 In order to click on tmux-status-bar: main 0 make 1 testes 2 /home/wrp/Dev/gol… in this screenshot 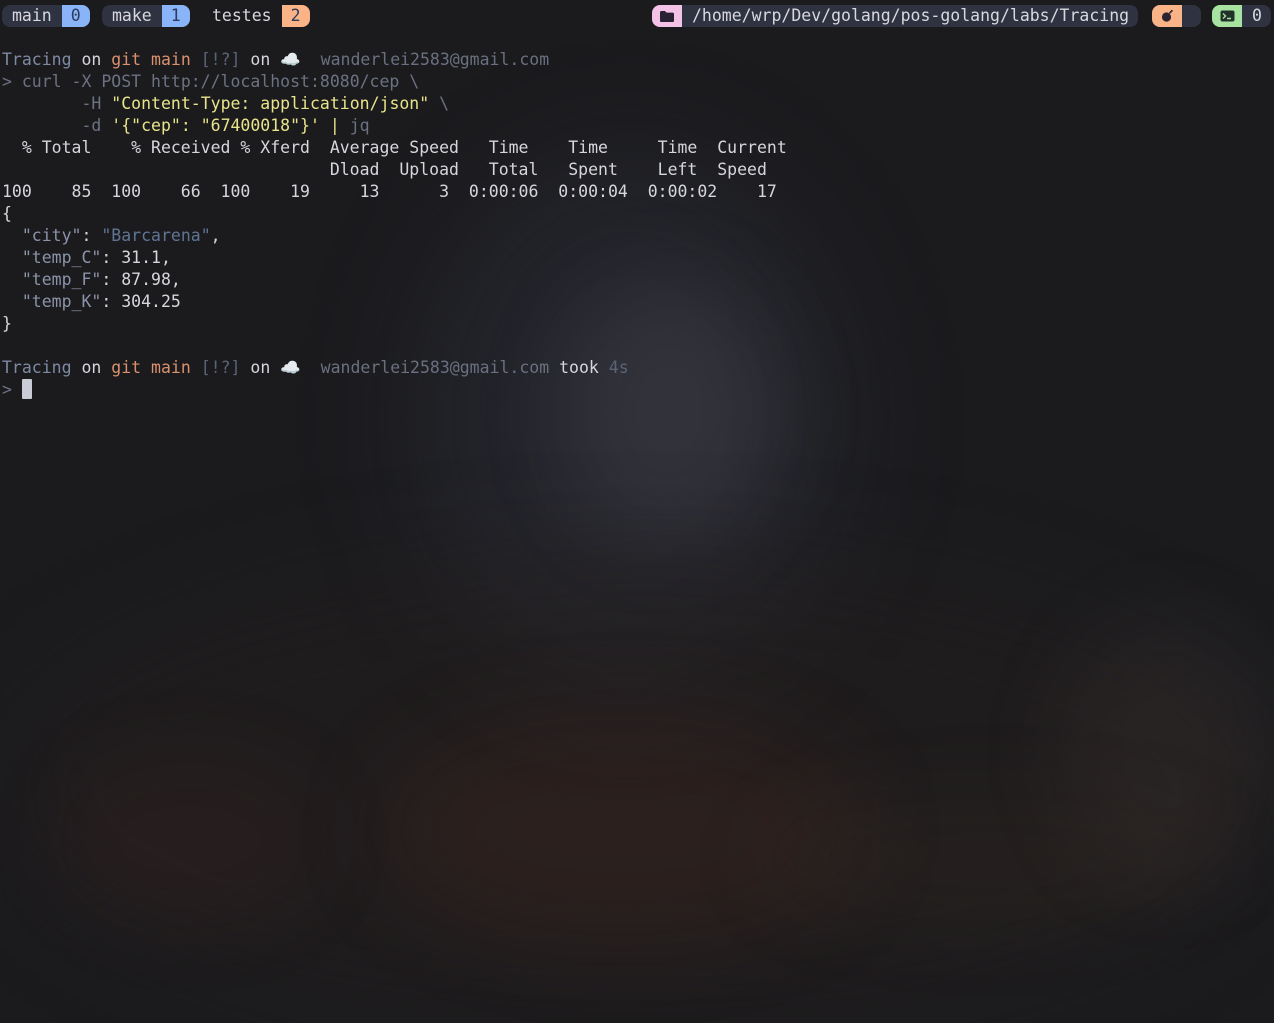, I will do `click(637, 16)`.